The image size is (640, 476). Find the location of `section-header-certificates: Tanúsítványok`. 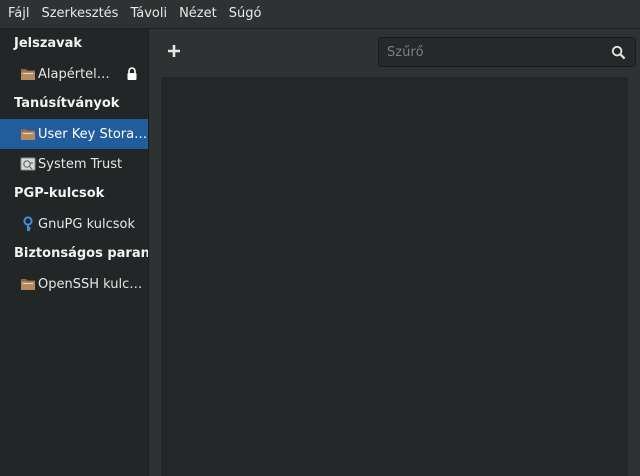

section-header-certificates: Tanúsítványok is located at coordinates (67, 103).